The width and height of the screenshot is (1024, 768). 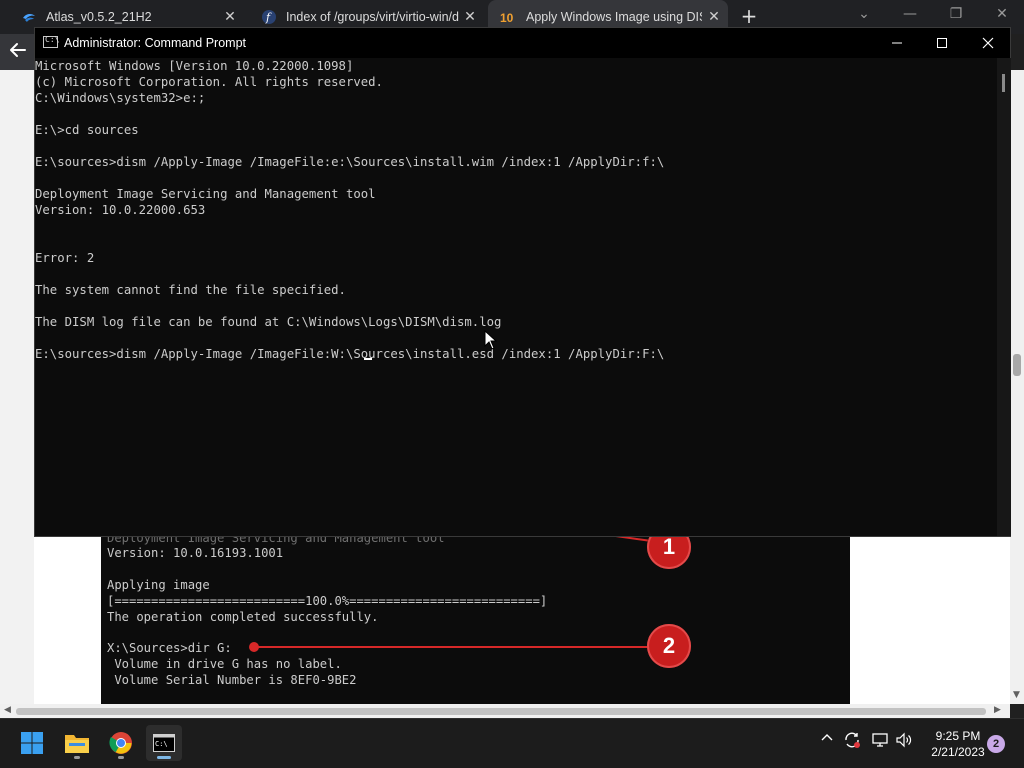 I want to click on system-clock: 9:25 PM 2/21/2023, so click(x=958, y=744).